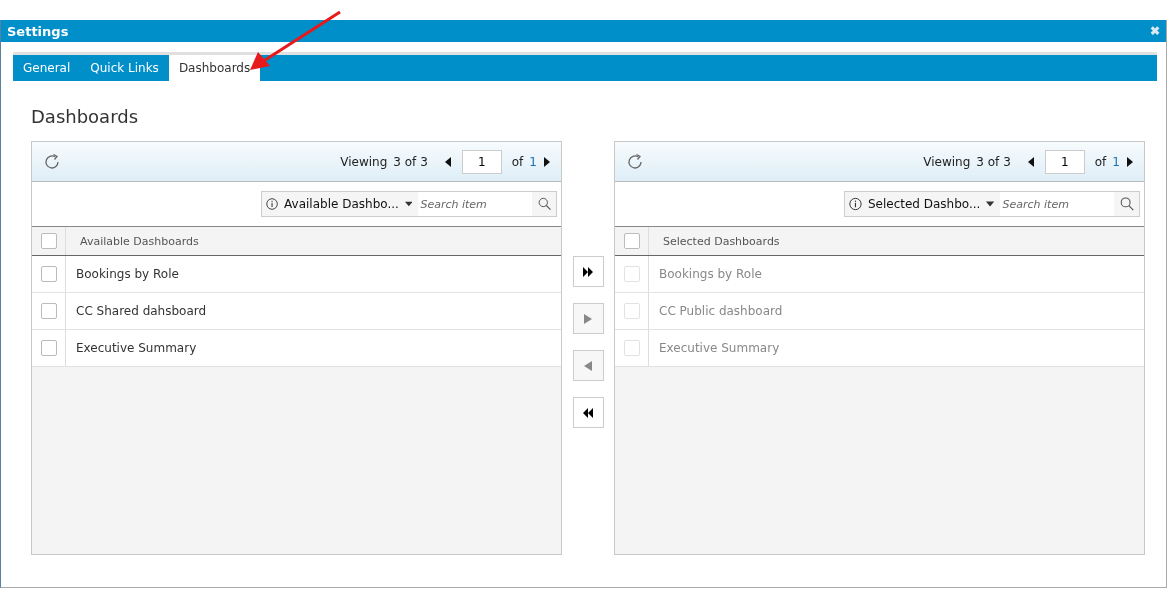 The width and height of the screenshot is (1167, 589). What do you see at coordinates (127, 274) in the screenshot?
I see `list-item: Bookings by Role` at bounding box center [127, 274].